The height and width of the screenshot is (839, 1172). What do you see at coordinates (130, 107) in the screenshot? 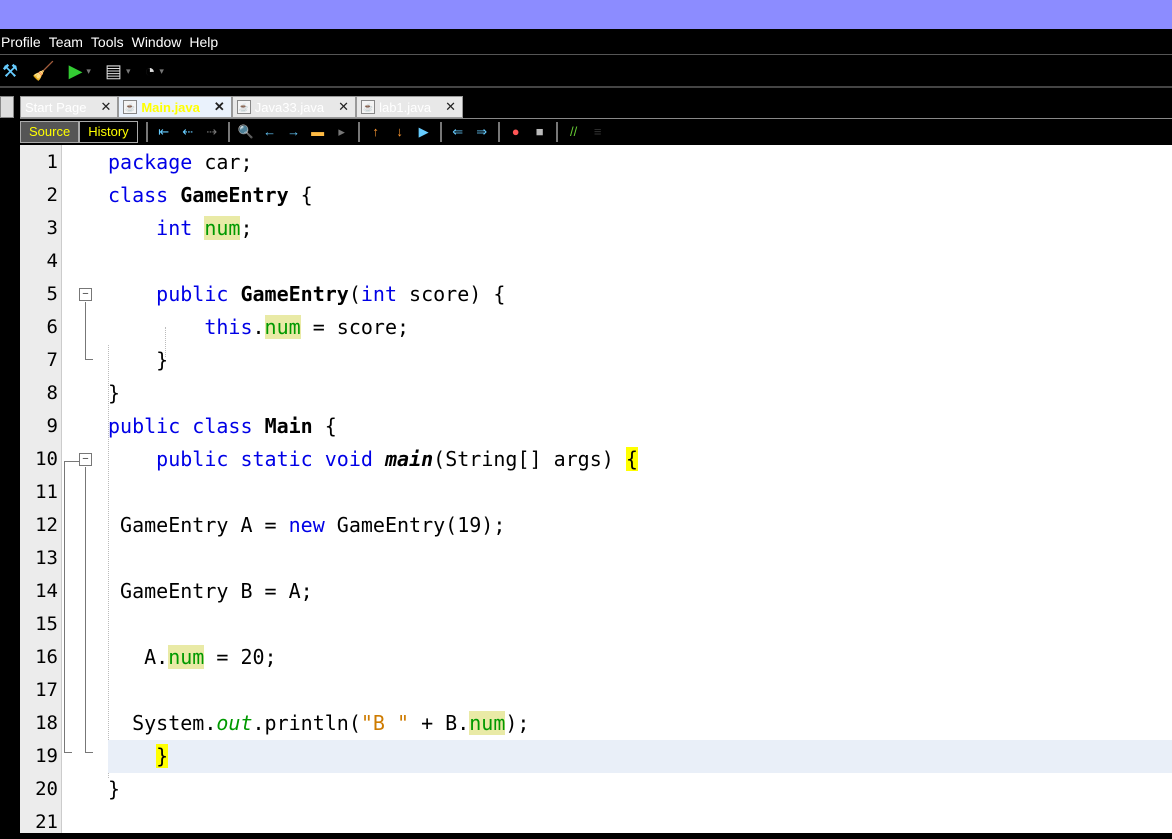
I see `java-file-icon: ☕` at bounding box center [130, 107].